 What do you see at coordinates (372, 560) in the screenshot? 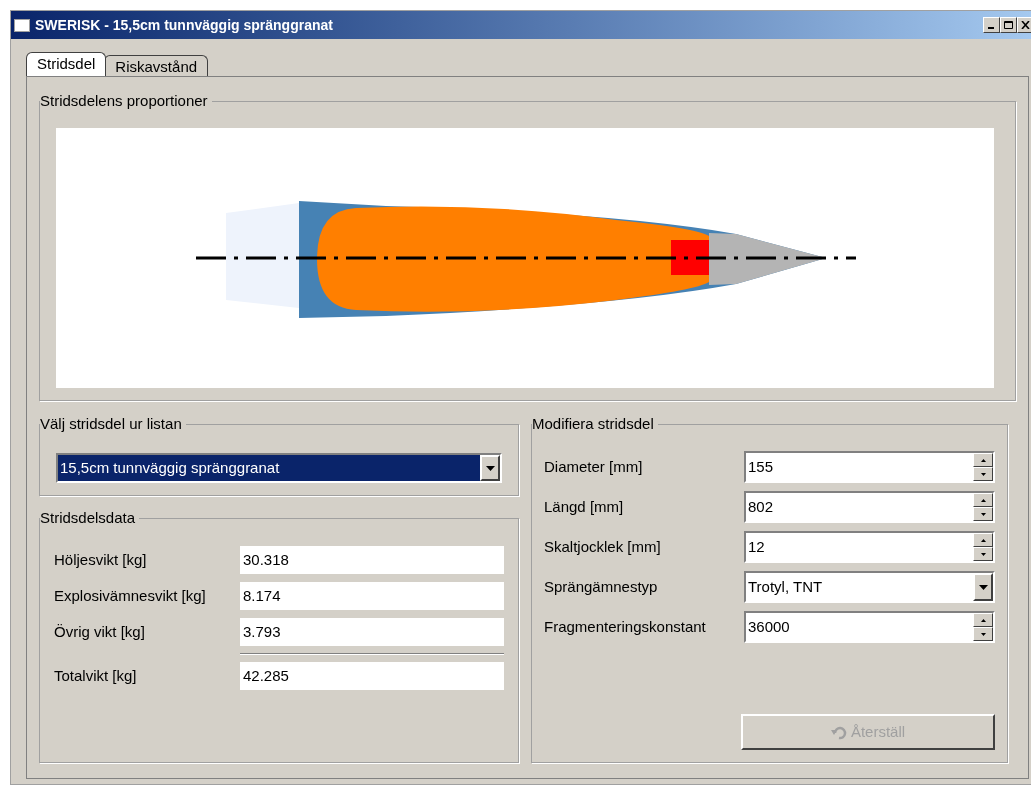
I see `value-field: 30.318` at bounding box center [372, 560].